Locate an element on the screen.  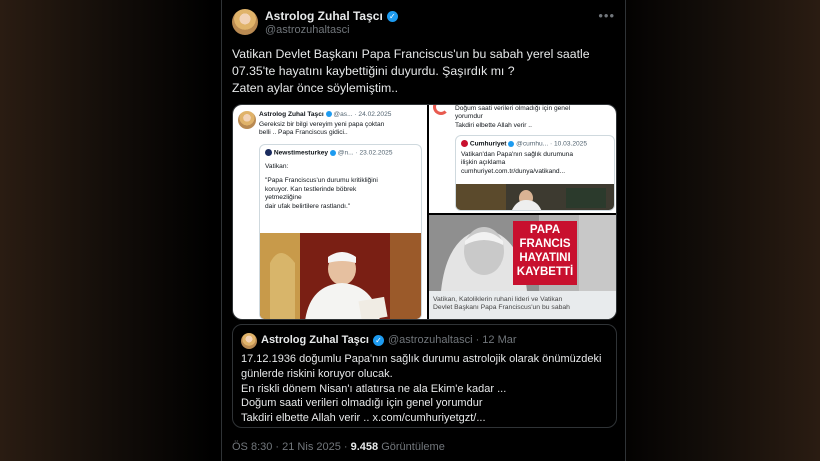
screenshot-quoted-header: Newstimesturkey @n... · 23.02.2025 is located at coordinates (329, 153).